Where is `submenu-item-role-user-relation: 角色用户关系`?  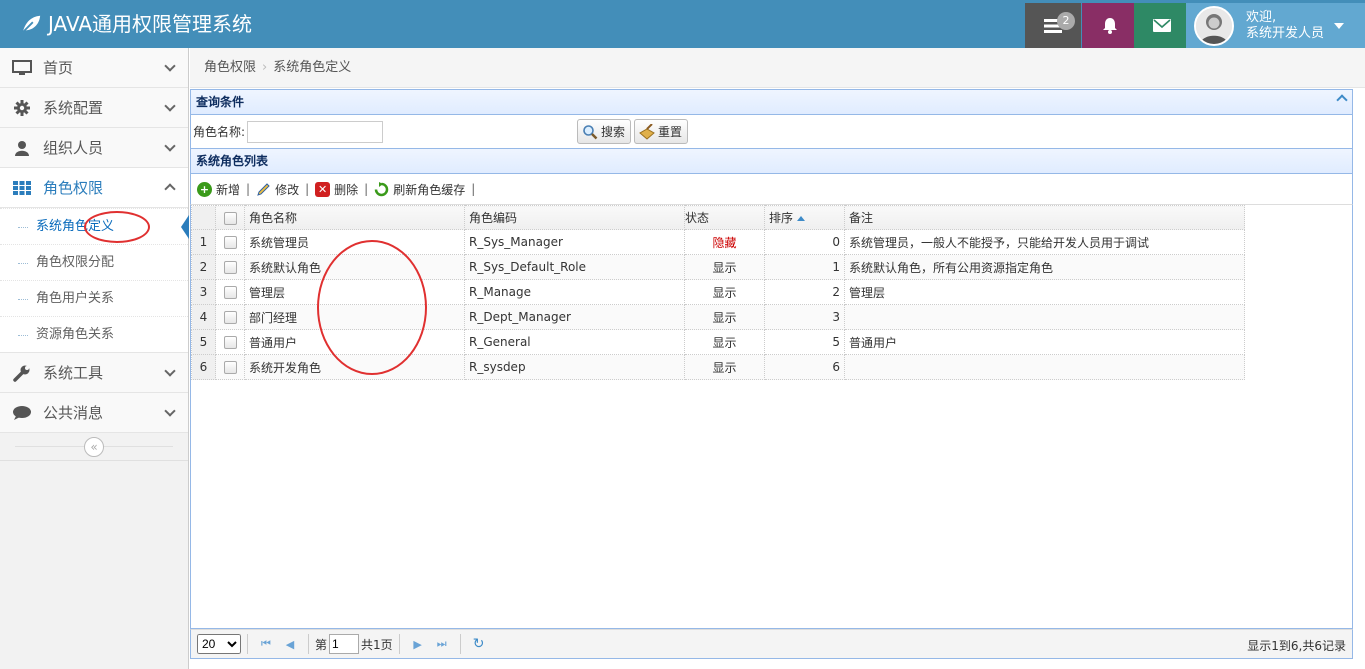 submenu-item-role-user-relation: 角色用户关系 is located at coordinates (94, 298).